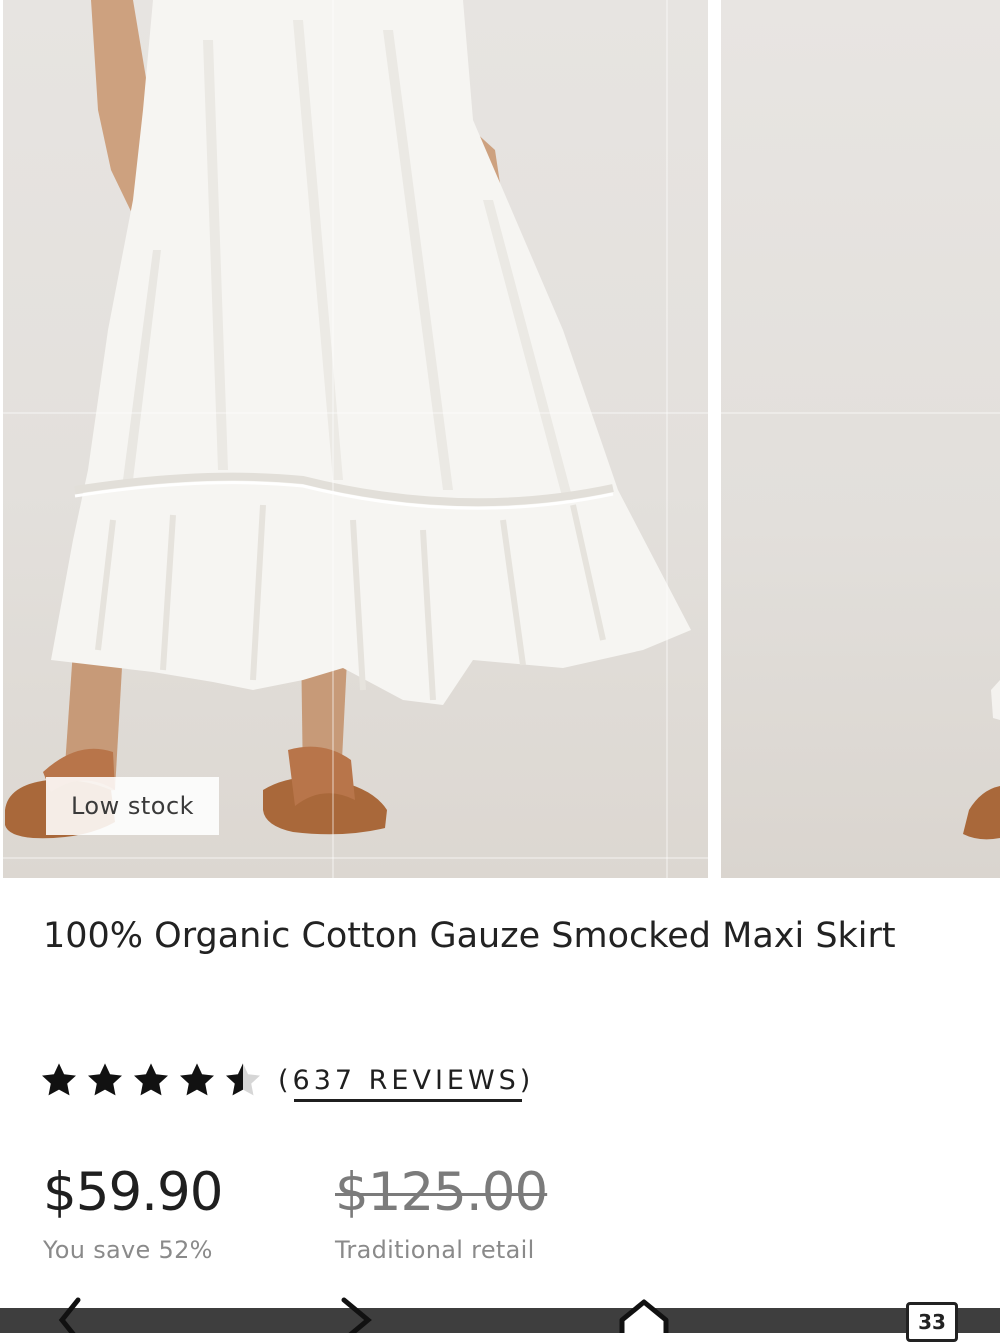 The height and width of the screenshot is (1342, 1000). What do you see at coordinates (132, 806) in the screenshot?
I see `low-stock-badge: Low stock` at bounding box center [132, 806].